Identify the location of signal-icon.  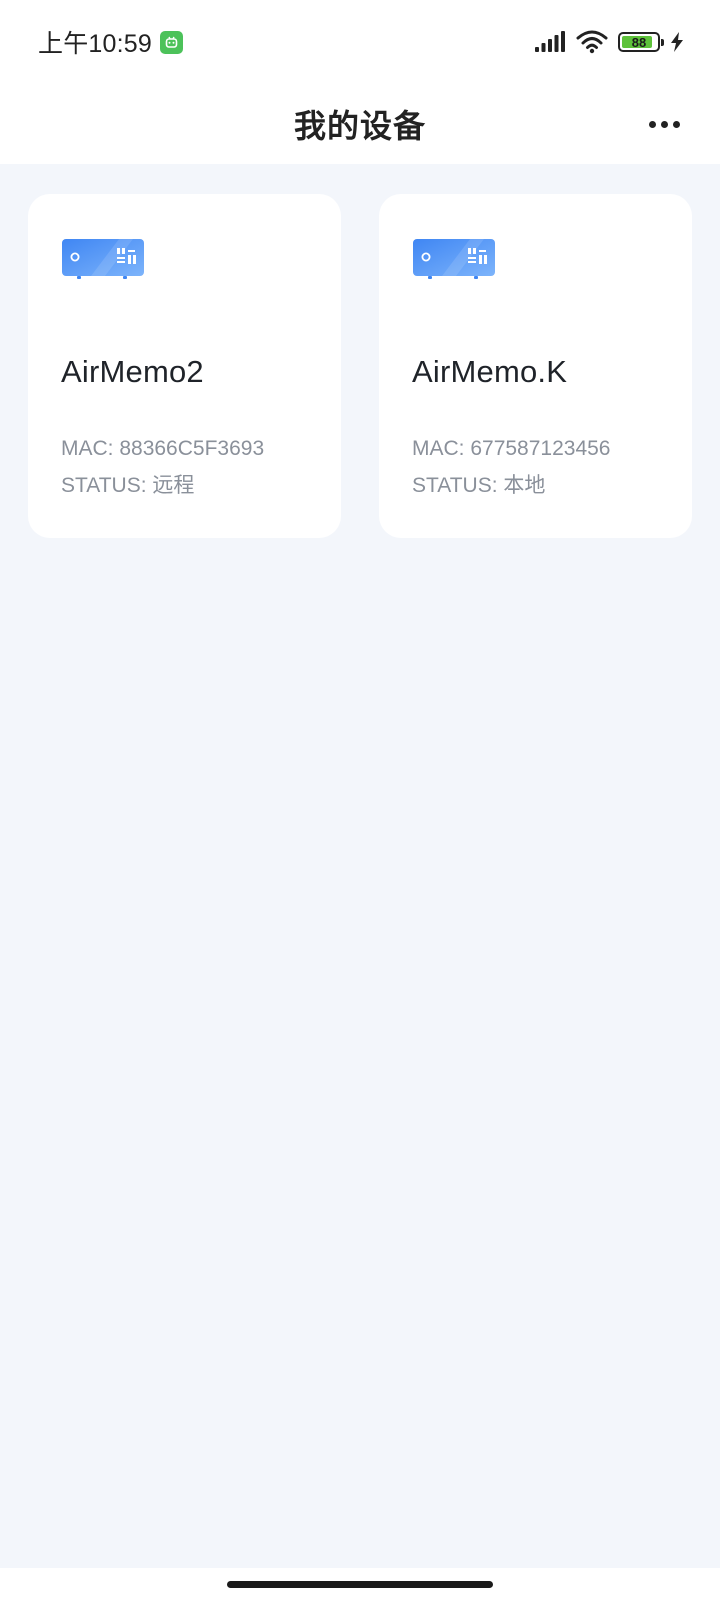
(550, 41).